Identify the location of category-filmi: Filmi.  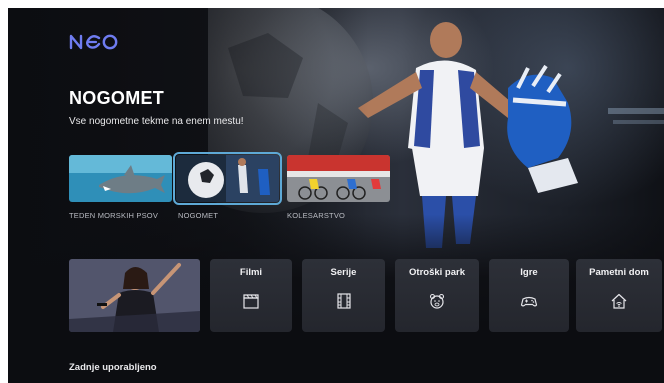
(251, 295).